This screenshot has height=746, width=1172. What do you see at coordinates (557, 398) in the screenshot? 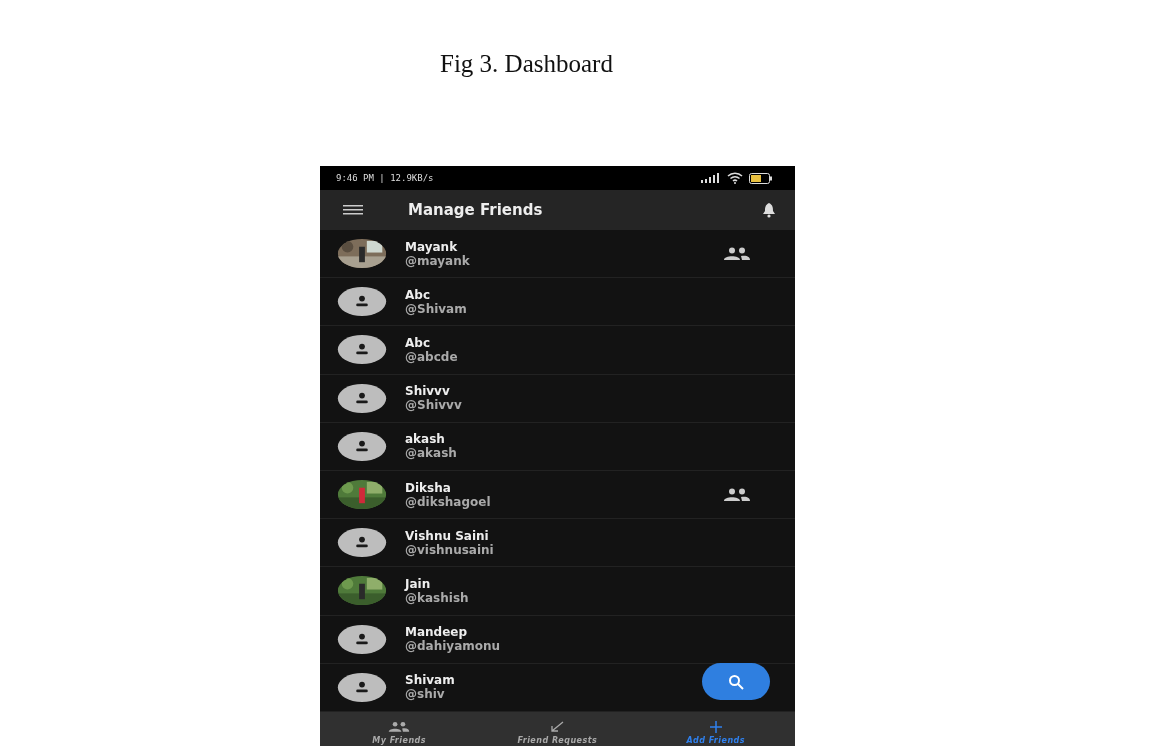
I see `friend-row: Shivvv @Shivvv` at bounding box center [557, 398].